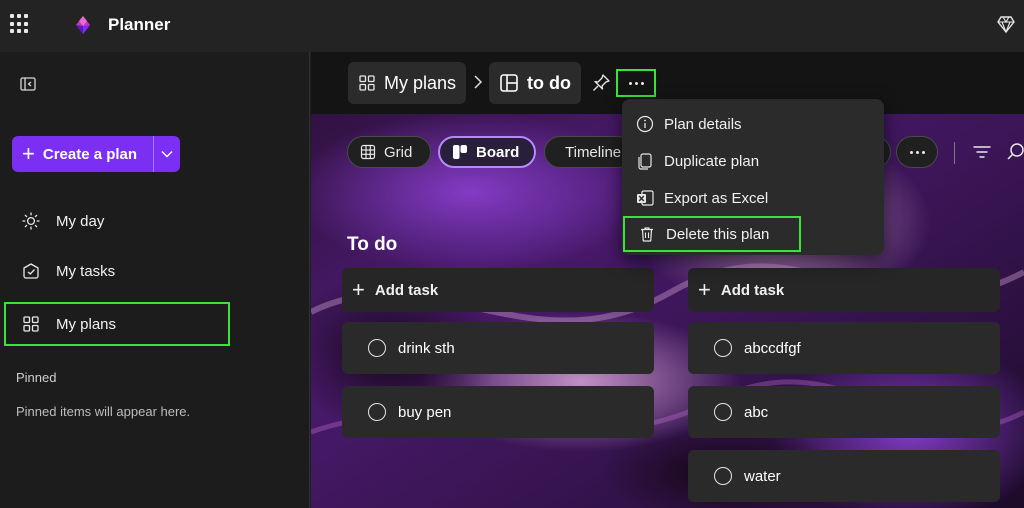 This screenshot has width=1024, height=508. Describe the element at coordinates (756, 412) in the screenshot. I see `task-title: abc` at that location.